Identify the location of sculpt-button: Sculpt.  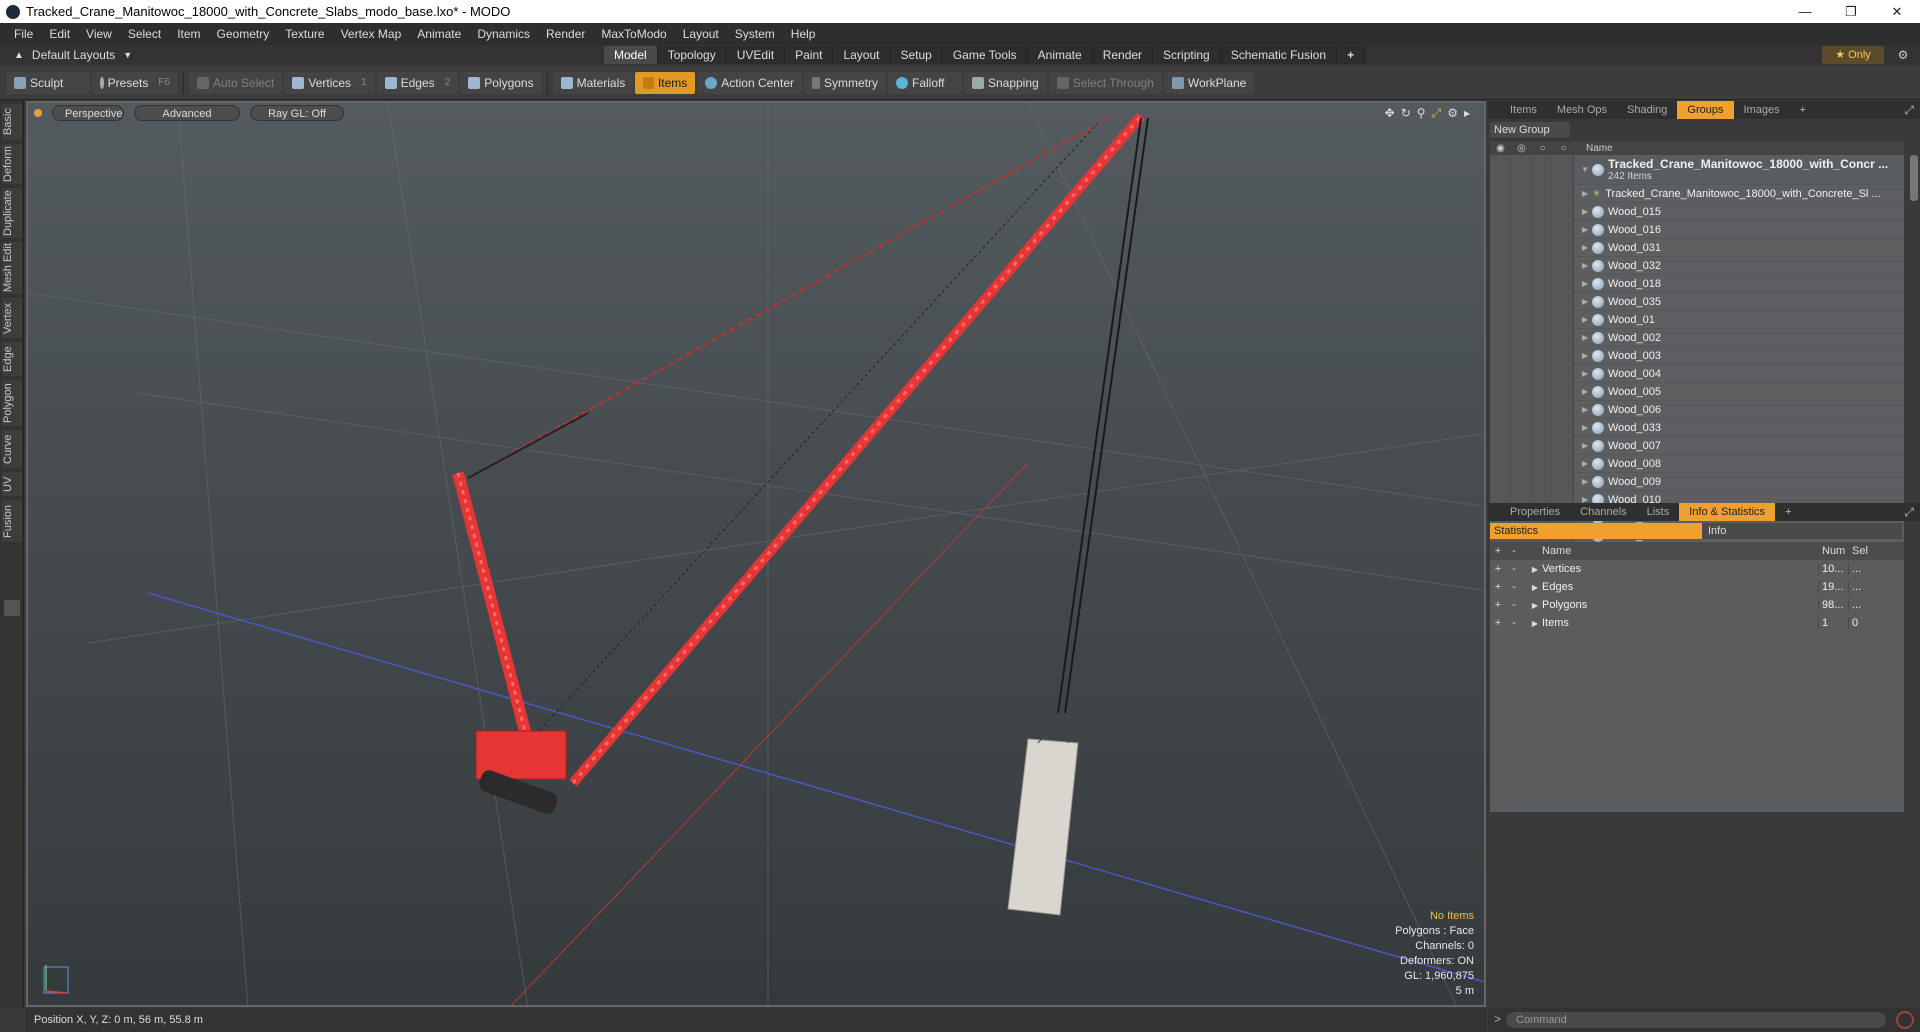
(48, 82).